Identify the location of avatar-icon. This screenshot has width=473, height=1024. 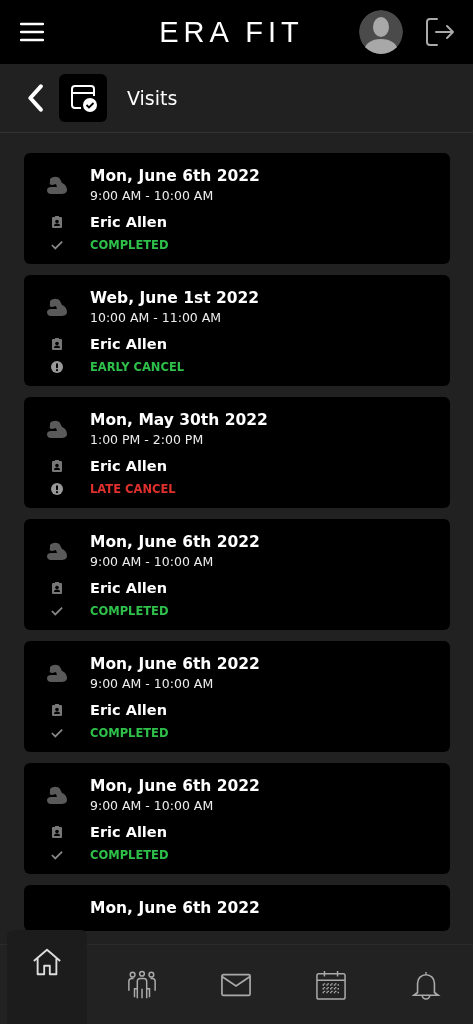
(381, 32).